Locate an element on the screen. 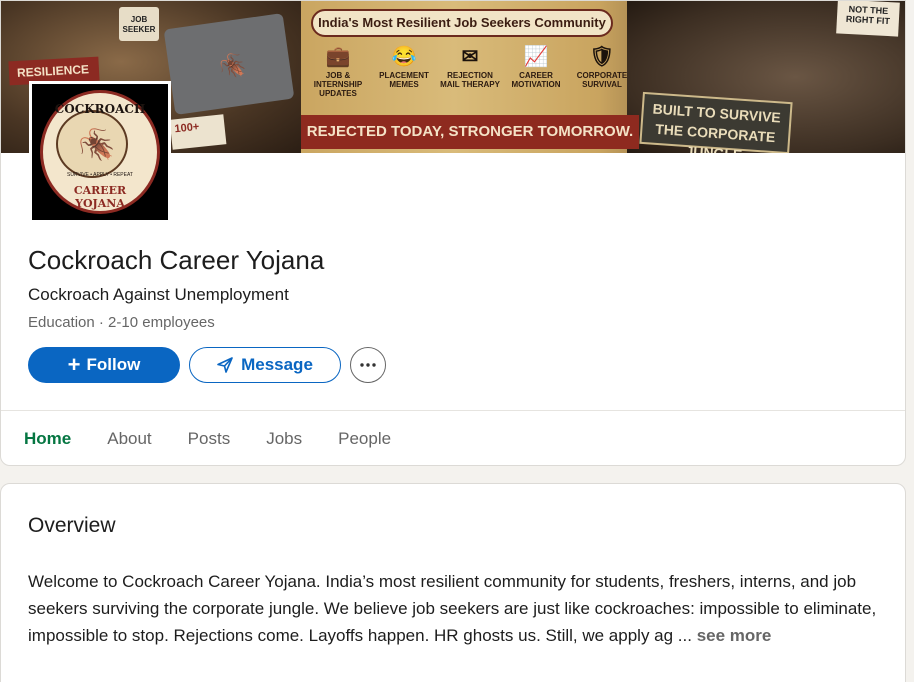 The image size is (914, 682). banner-slogan: REJECTED TODAY, STRONGER TOMORROW. is located at coordinates (470, 132).